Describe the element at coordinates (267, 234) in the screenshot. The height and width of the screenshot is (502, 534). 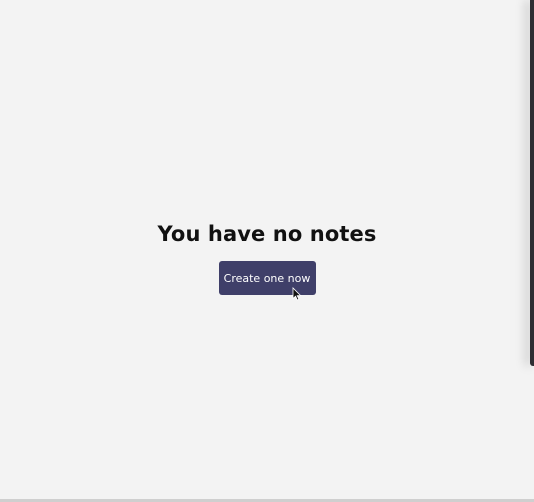
I see `empty-state-heading: You have no notes` at that location.